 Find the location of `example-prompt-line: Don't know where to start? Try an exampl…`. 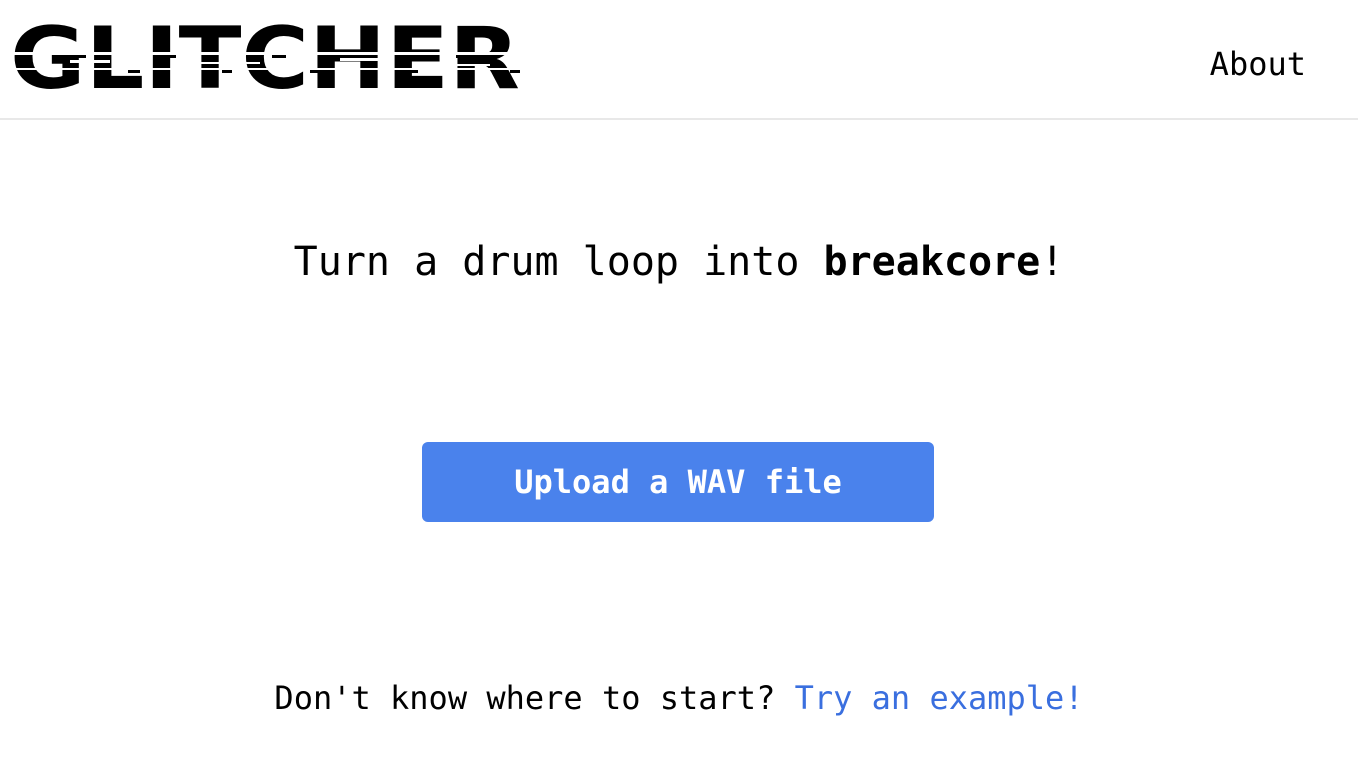

example-prompt-line: Don't know where to start? Try an exampl… is located at coordinates (679, 698).